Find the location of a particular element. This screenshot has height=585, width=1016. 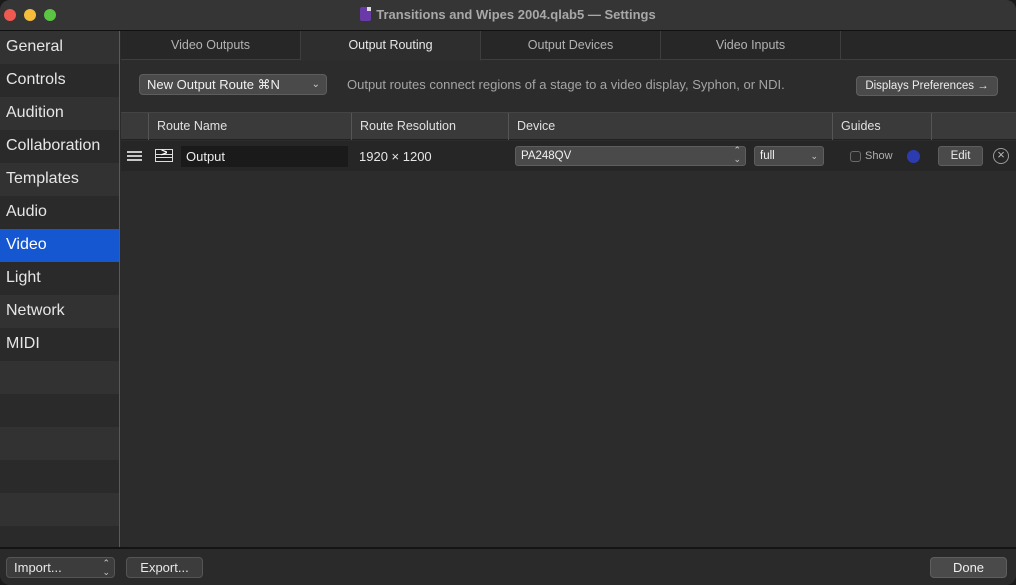

new-output-route-label: New Output Route ⌘N is located at coordinates (213, 84).